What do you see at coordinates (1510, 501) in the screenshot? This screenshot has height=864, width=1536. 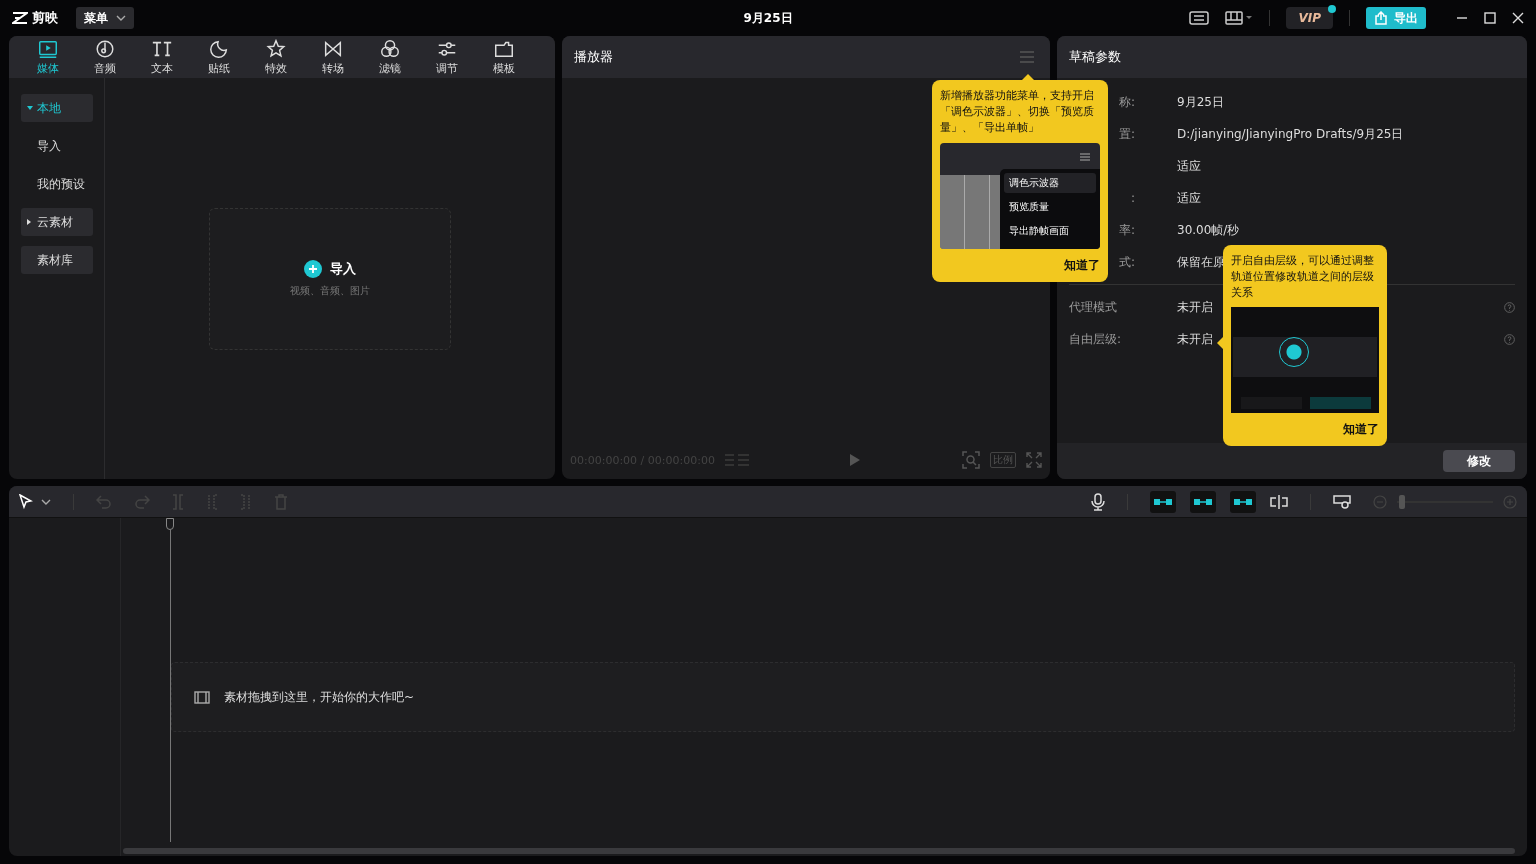 I see `zoom-in-icon` at bounding box center [1510, 501].